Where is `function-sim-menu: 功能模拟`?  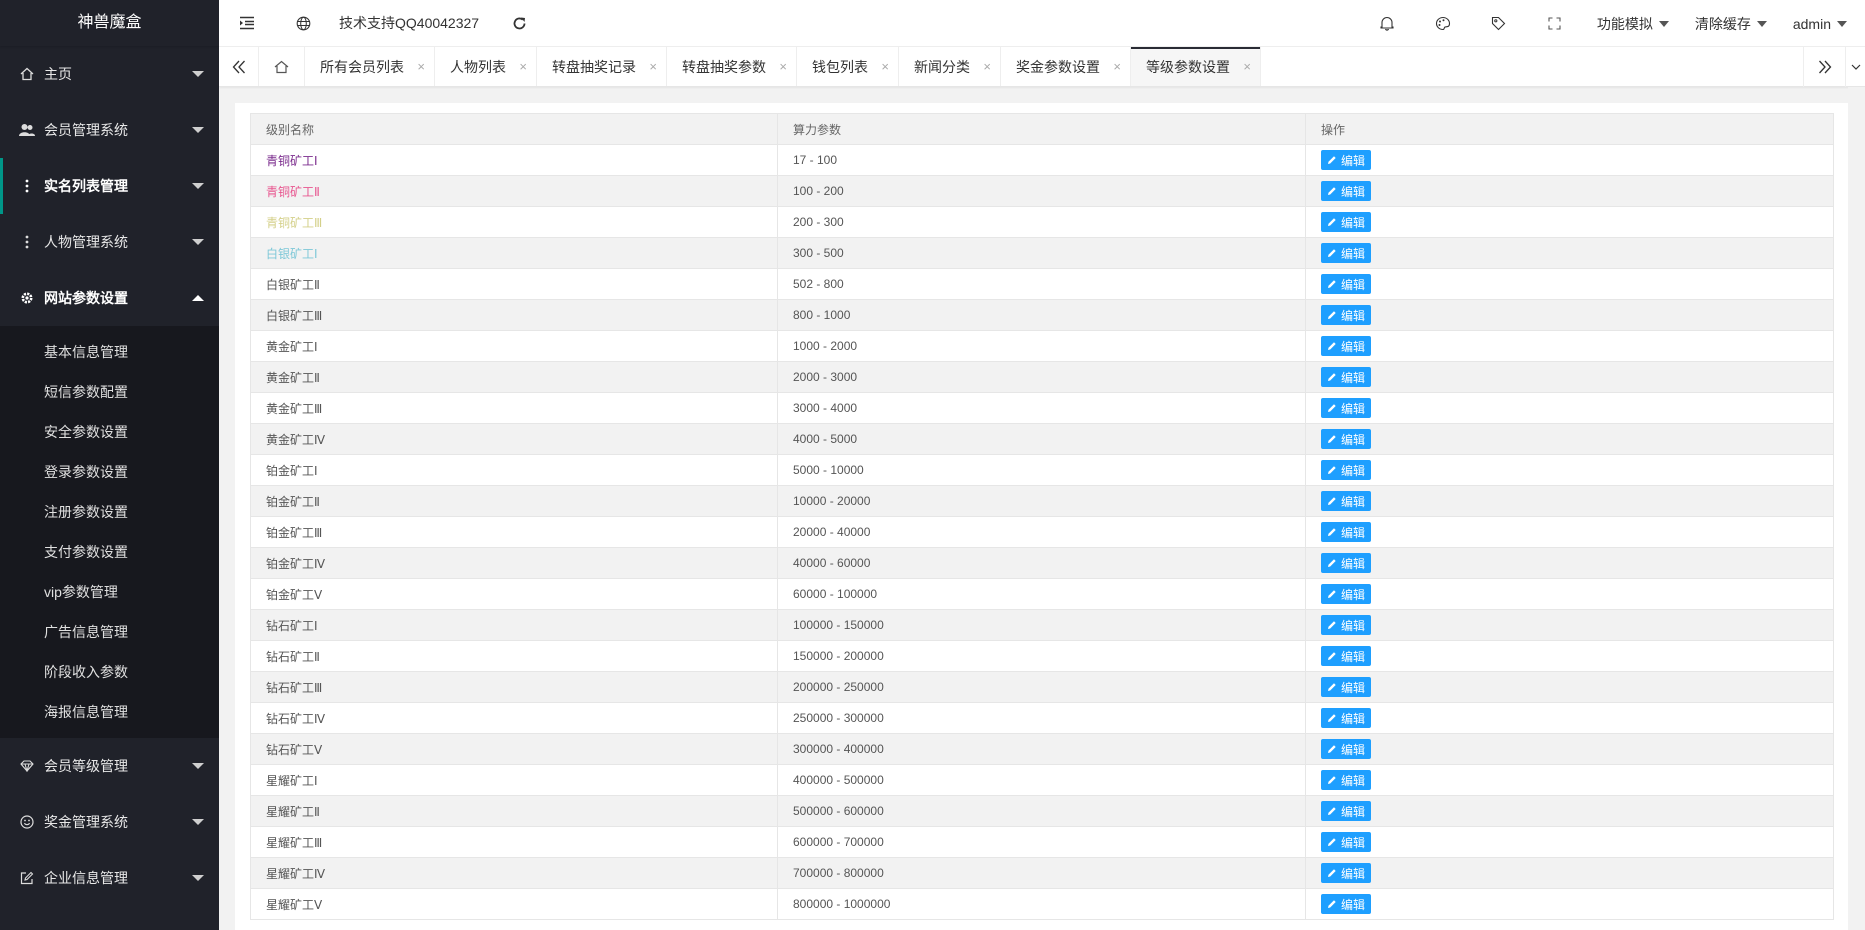
function-sim-menu: 功能模拟 is located at coordinates (1632, 24).